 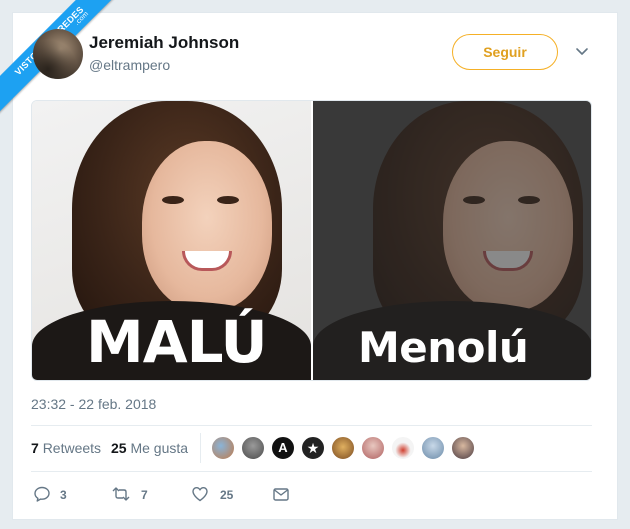 I want to click on retweet-count: 7, so click(x=144, y=495).